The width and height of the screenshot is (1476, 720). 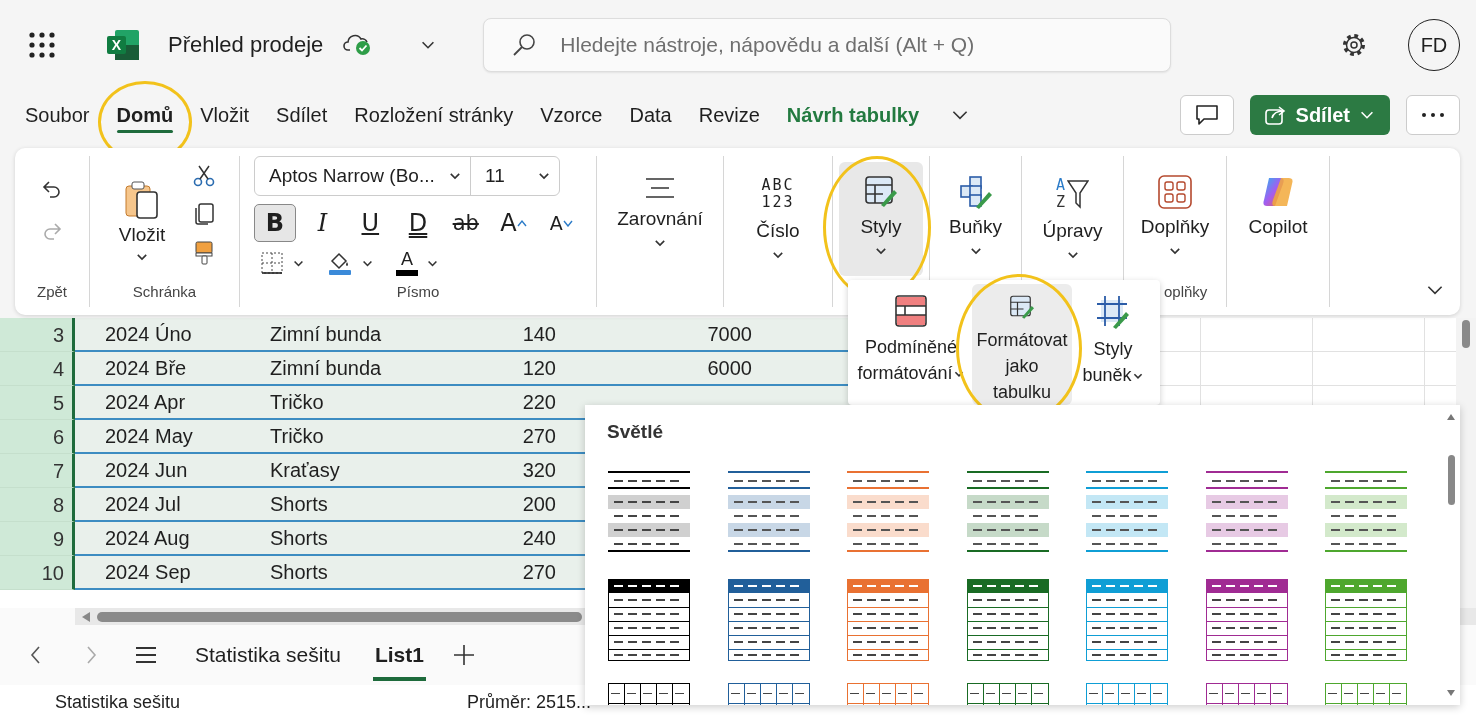 What do you see at coordinates (322, 223) in the screenshot?
I see `italic-button: I` at bounding box center [322, 223].